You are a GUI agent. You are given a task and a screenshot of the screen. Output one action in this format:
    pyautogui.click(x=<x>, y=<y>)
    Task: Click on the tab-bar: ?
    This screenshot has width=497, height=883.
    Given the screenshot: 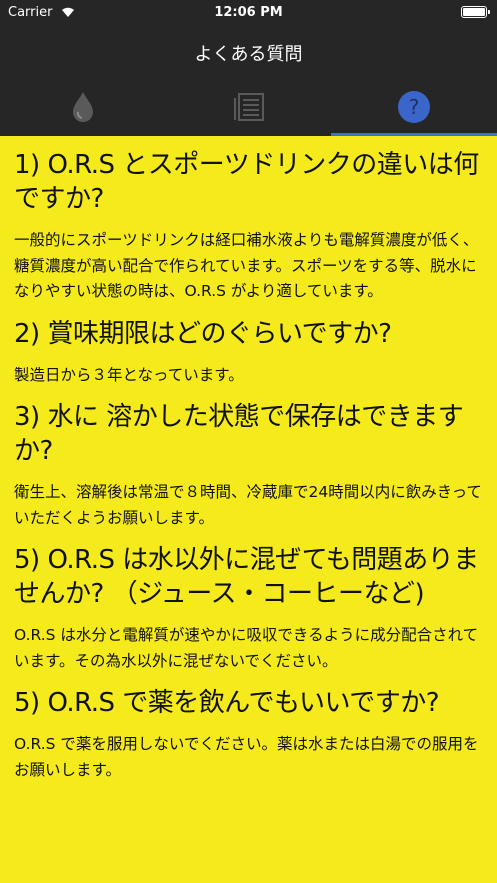 What is the action you would take?
    pyautogui.click(x=248, y=107)
    